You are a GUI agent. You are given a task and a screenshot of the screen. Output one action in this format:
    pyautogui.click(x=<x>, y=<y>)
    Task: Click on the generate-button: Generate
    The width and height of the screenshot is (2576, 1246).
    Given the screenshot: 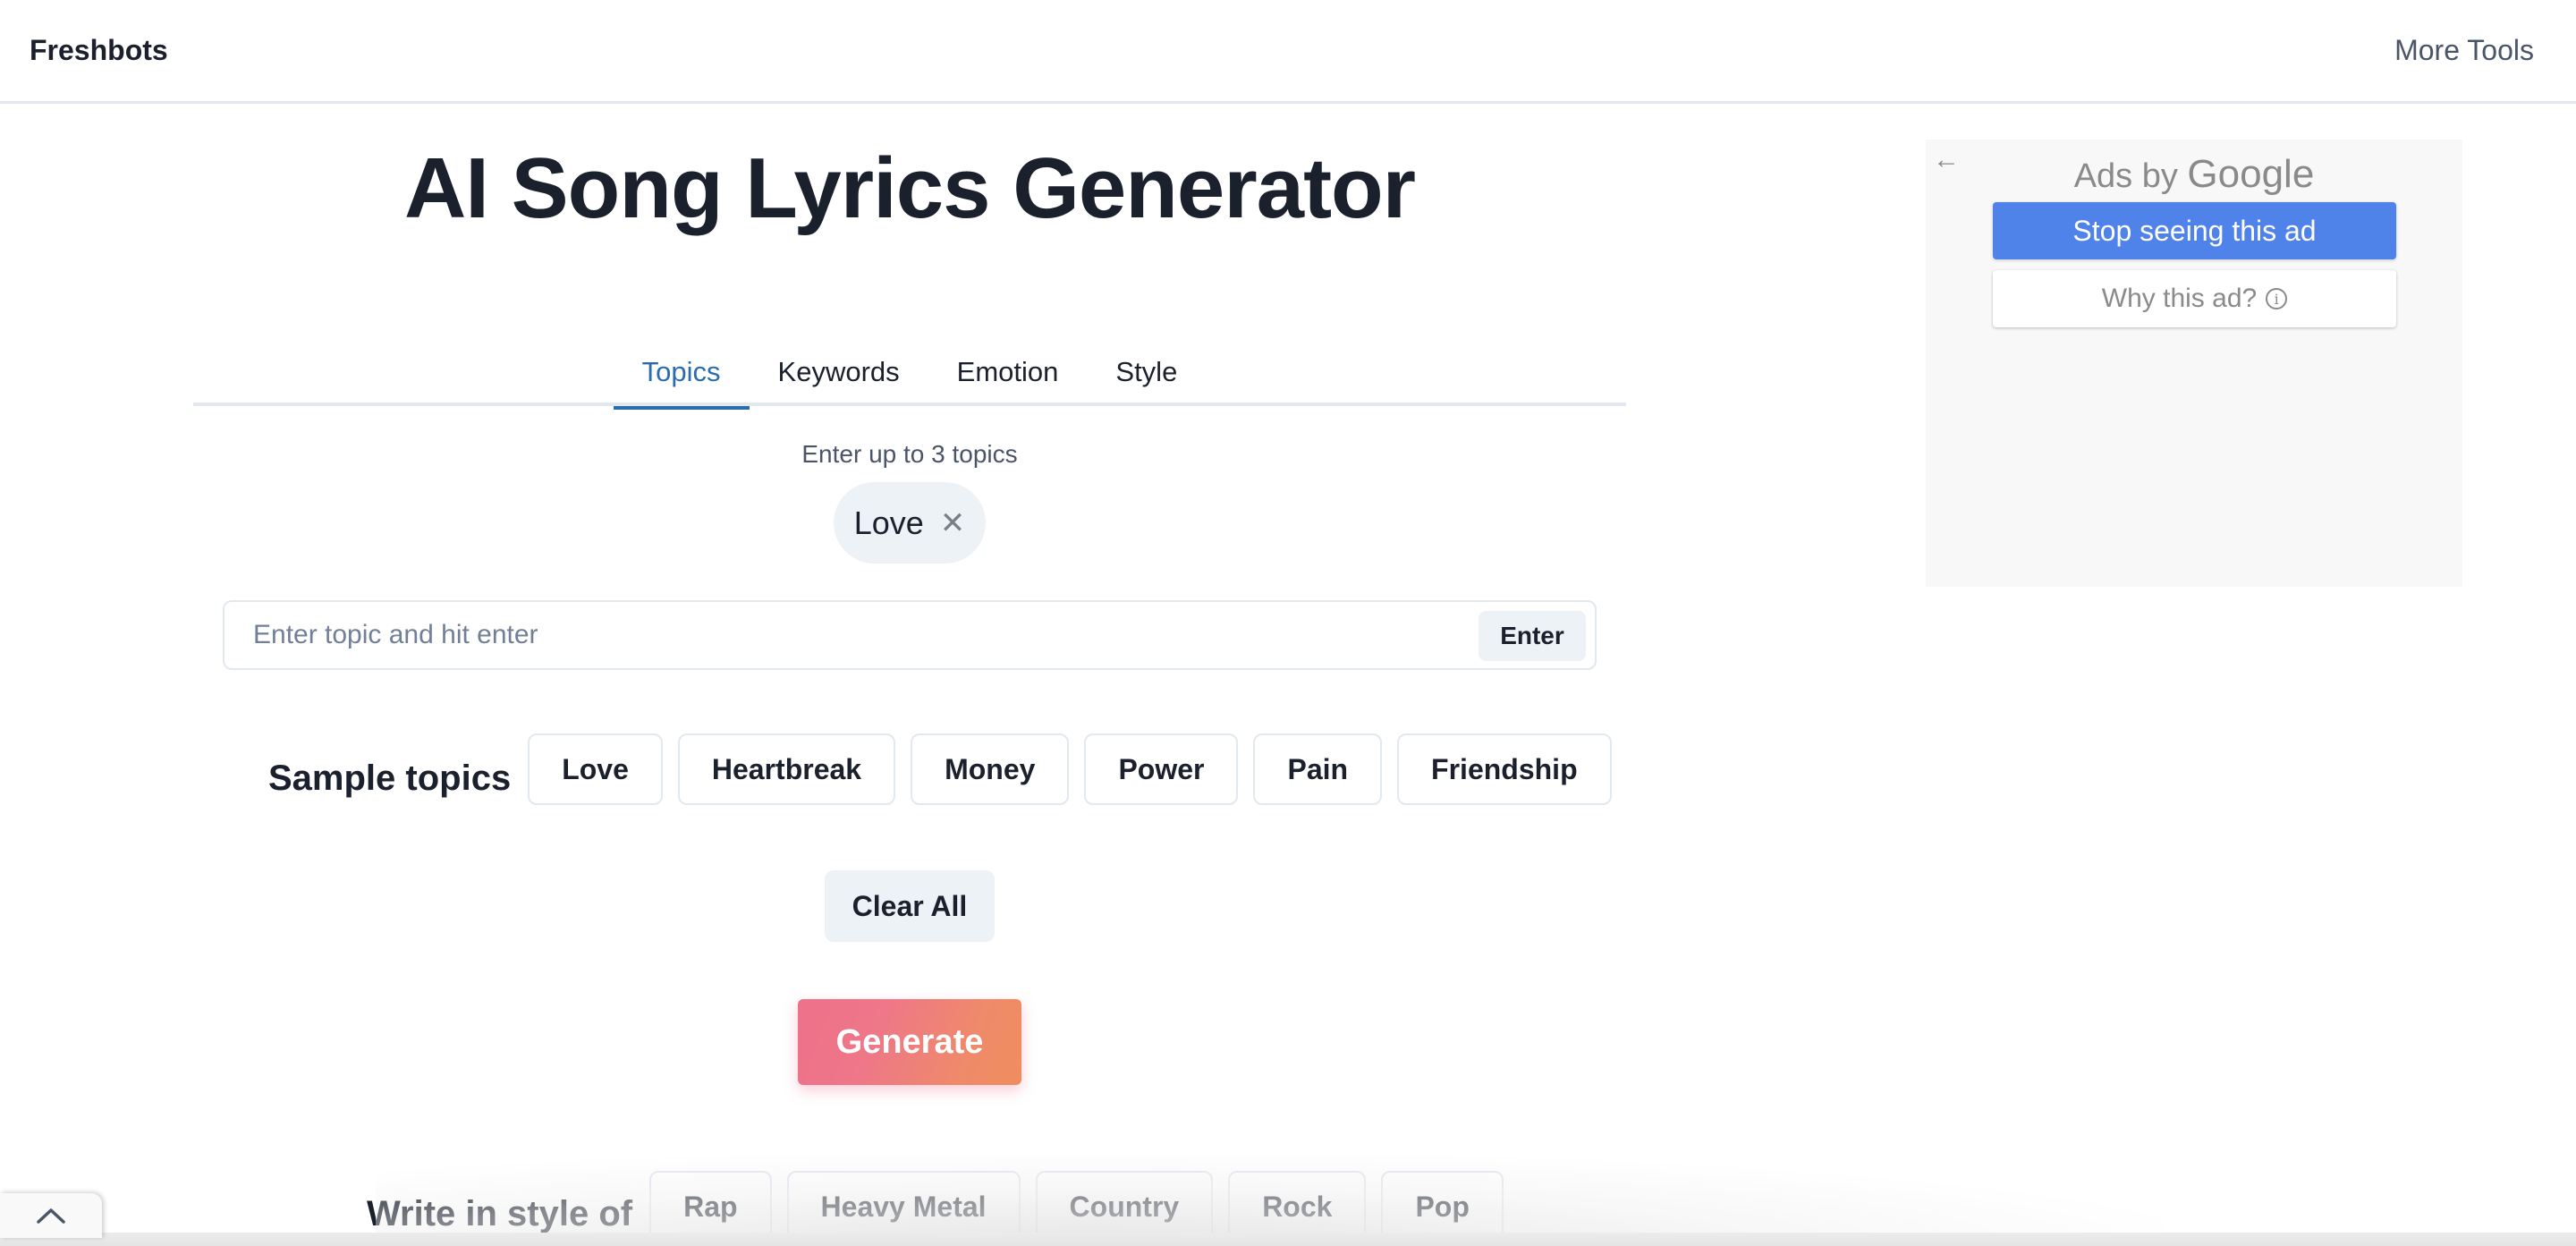 What is the action you would take?
    pyautogui.click(x=909, y=1042)
    